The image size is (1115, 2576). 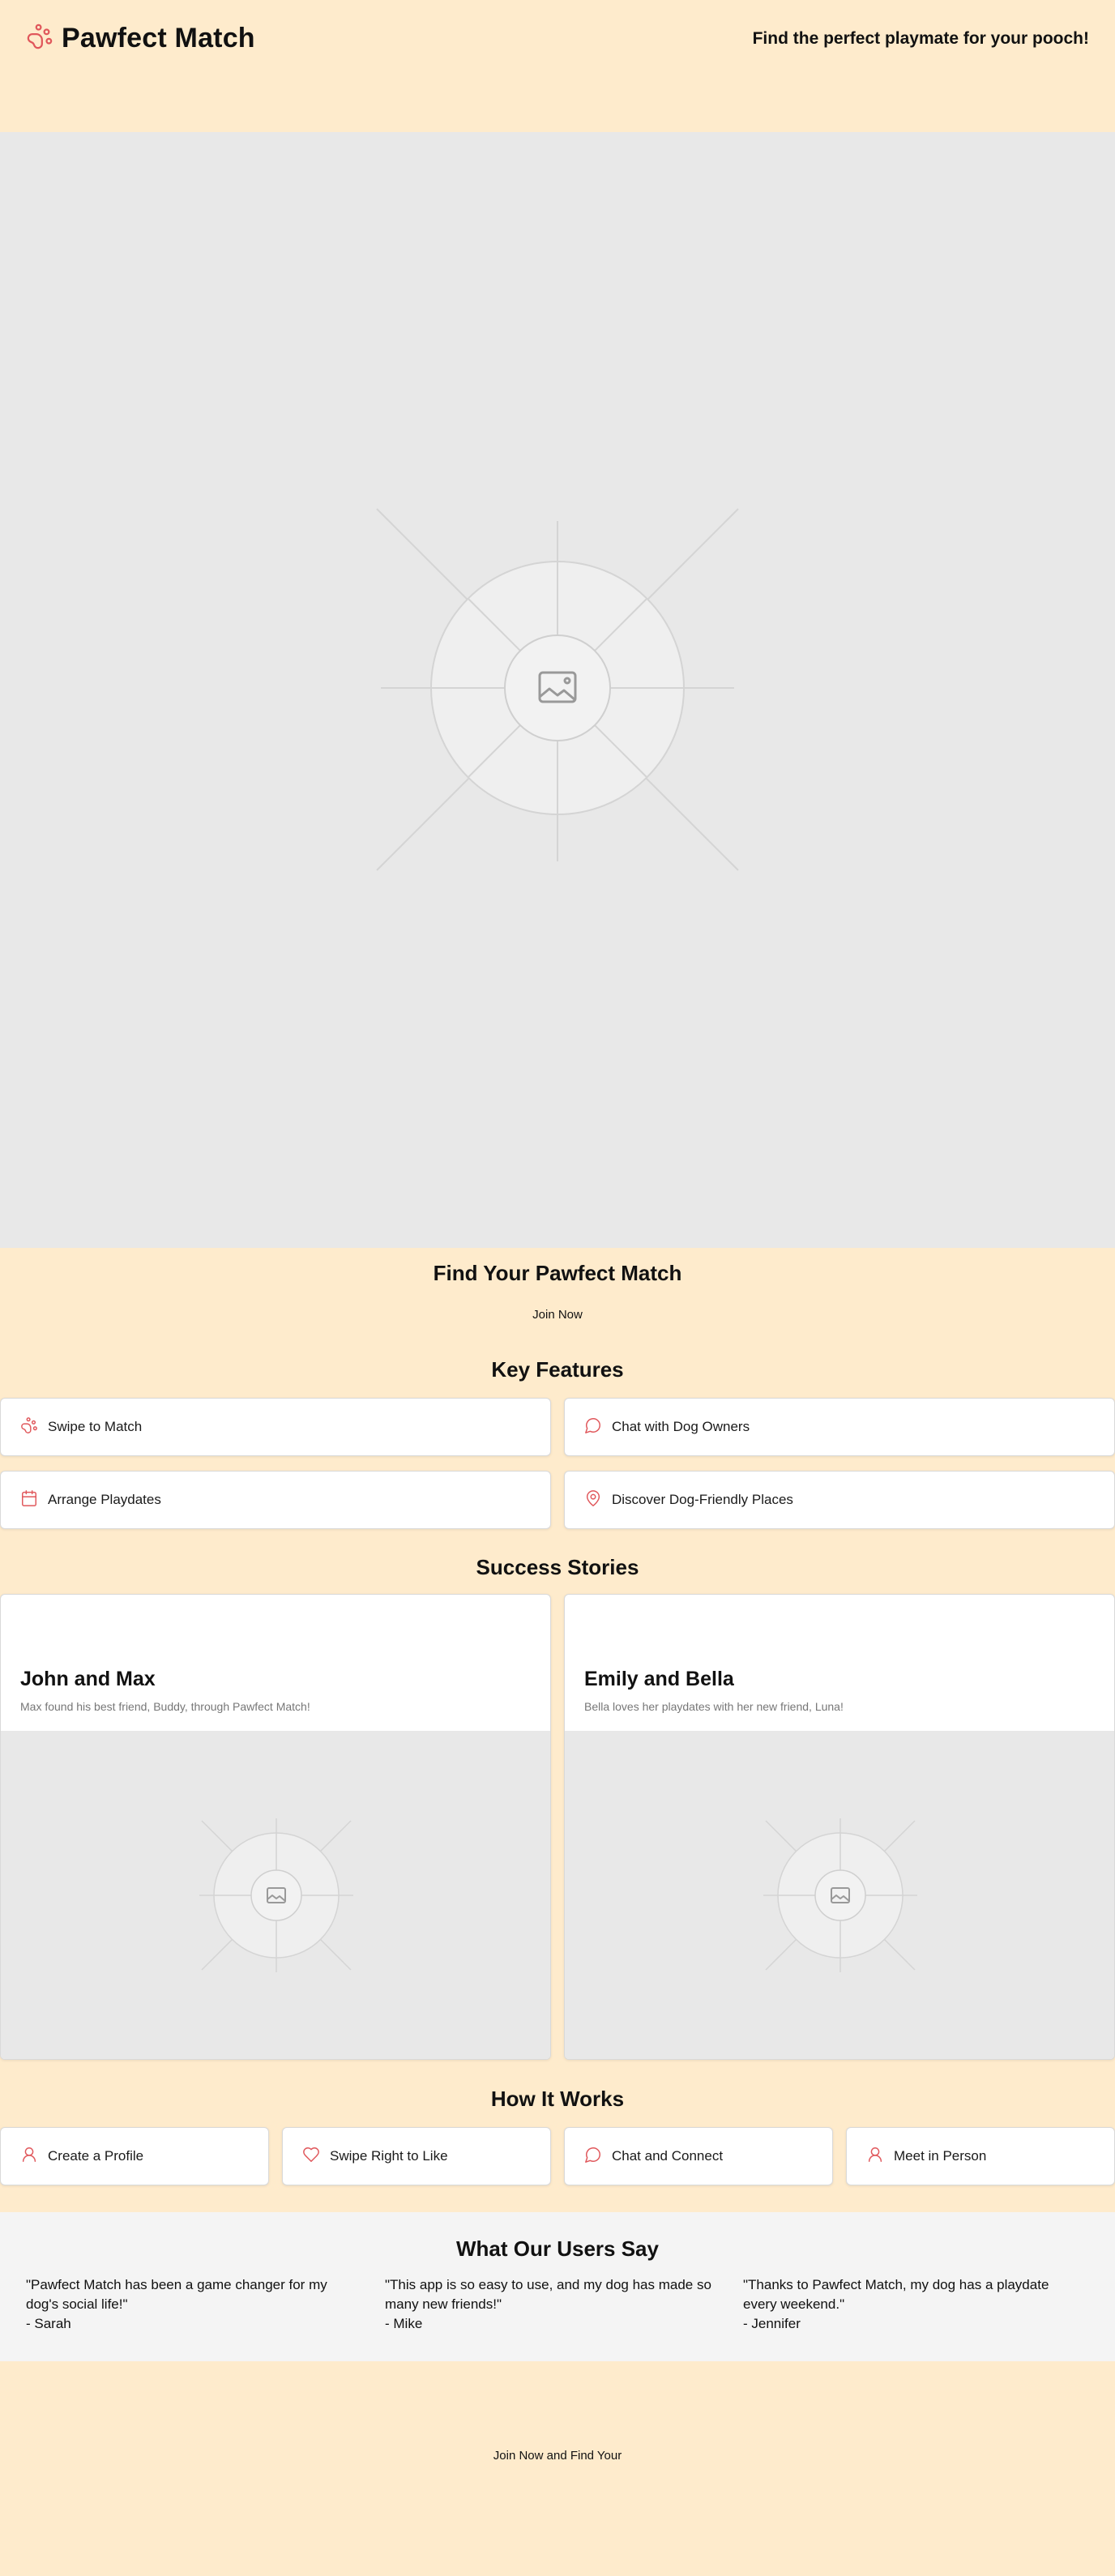 What do you see at coordinates (772, 2323) in the screenshot?
I see `testimonial-author: - Jennifer` at bounding box center [772, 2323].